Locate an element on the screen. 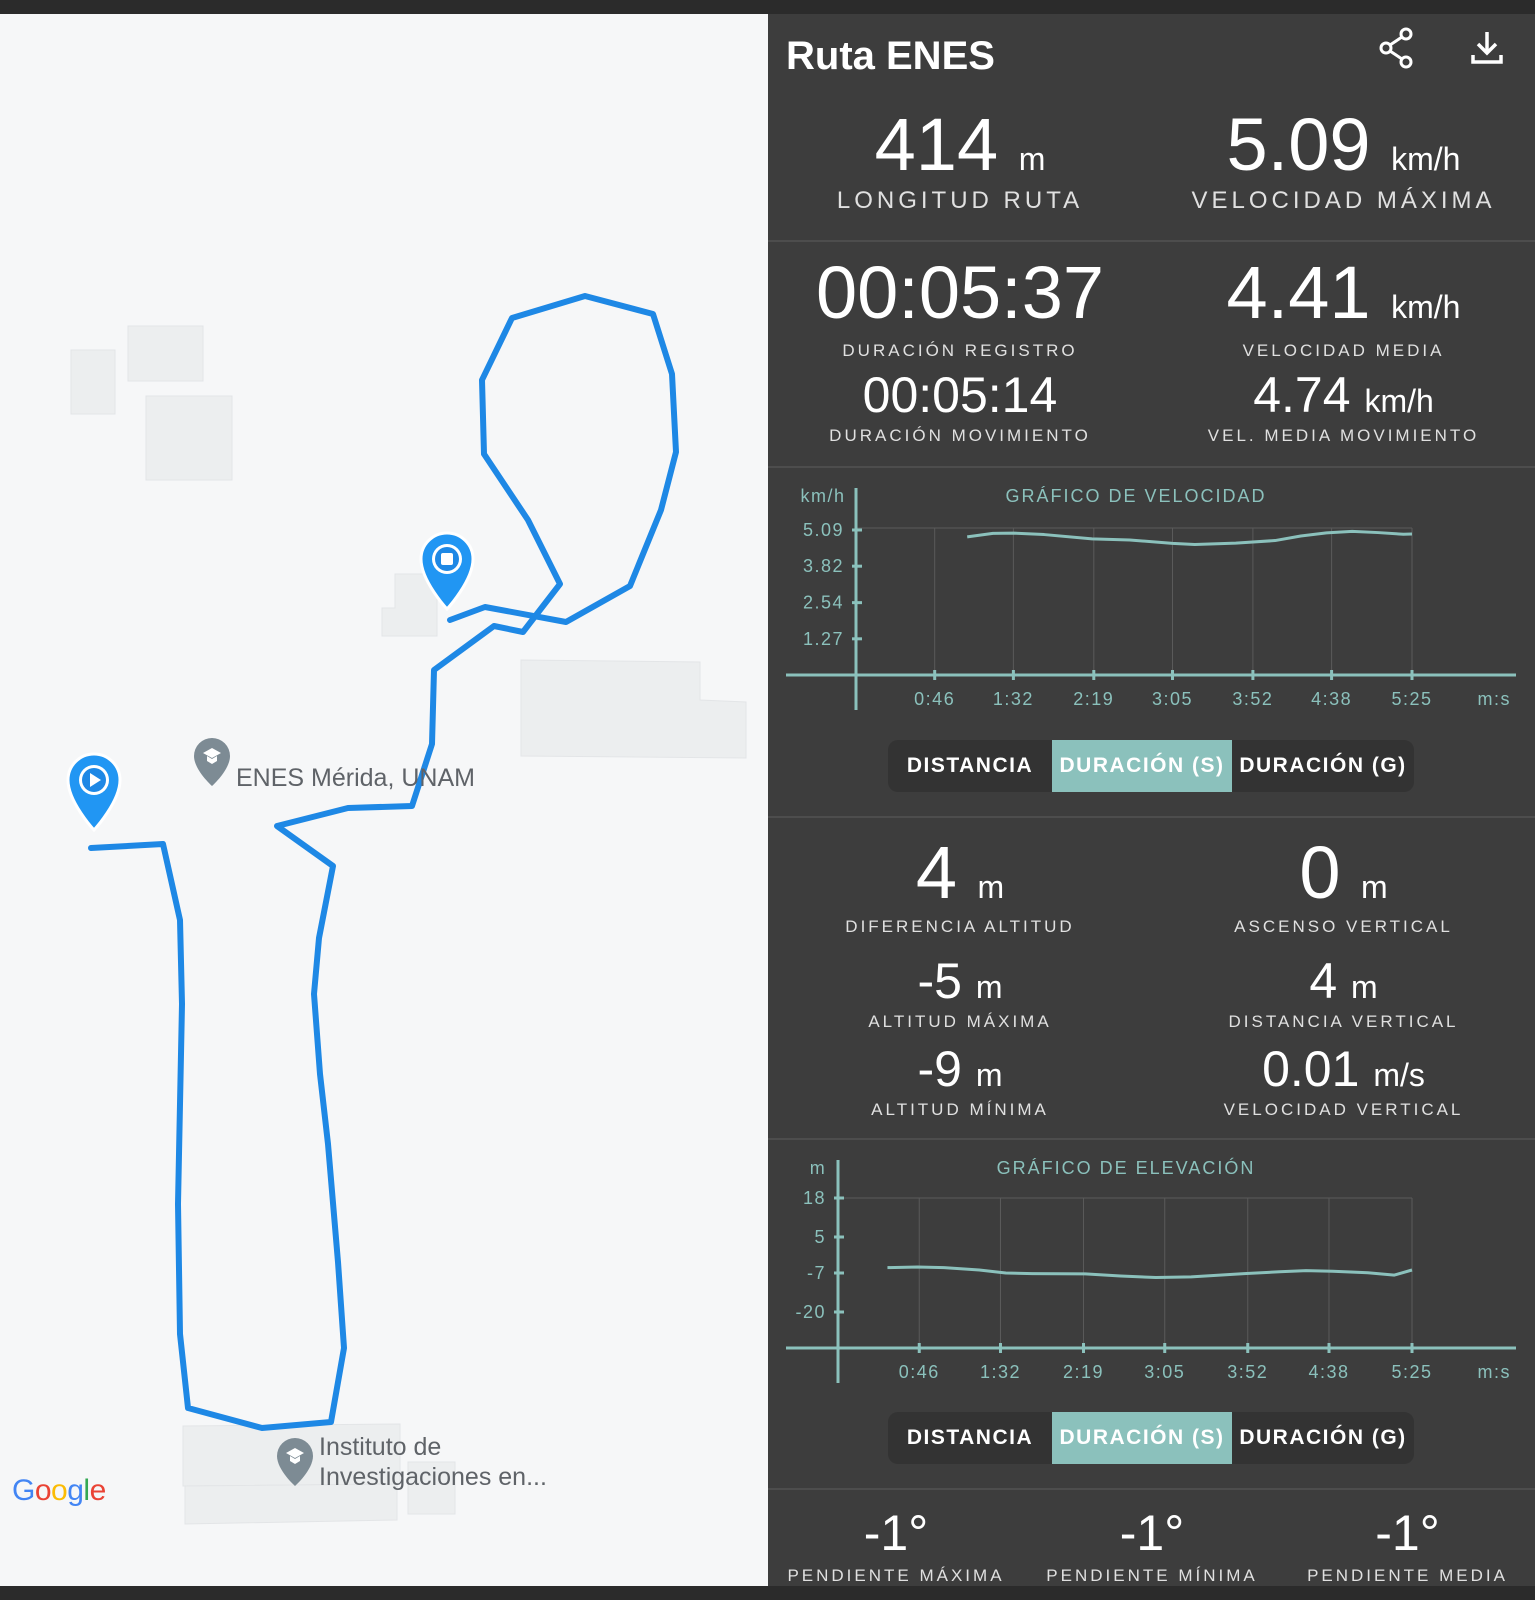  y-axis-label: km/h is located at coordinates (822, 496).